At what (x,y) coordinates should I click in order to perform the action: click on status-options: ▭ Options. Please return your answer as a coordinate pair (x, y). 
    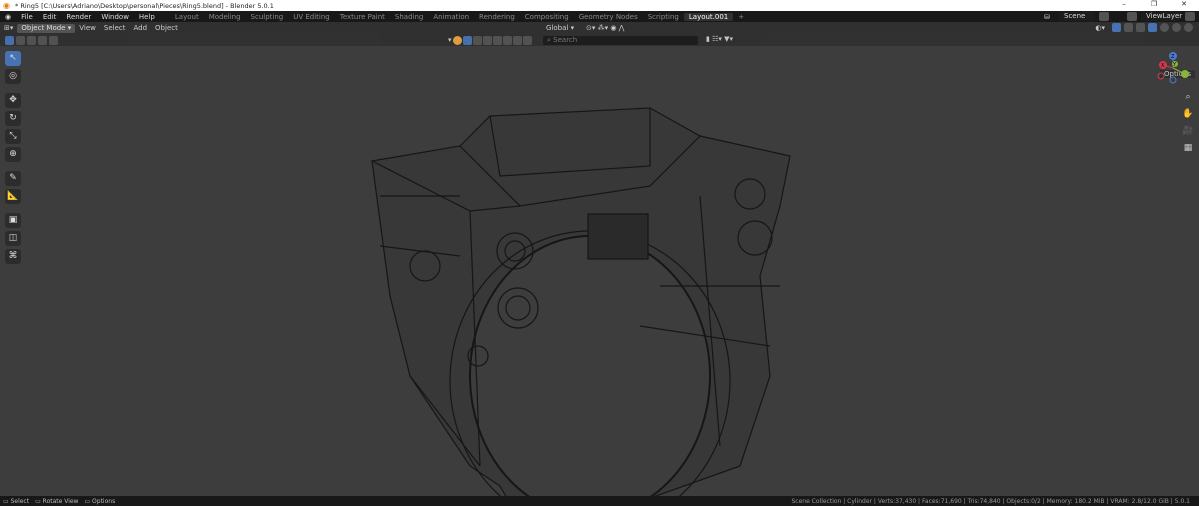
    Looking at the image, I should click on (100, 501).